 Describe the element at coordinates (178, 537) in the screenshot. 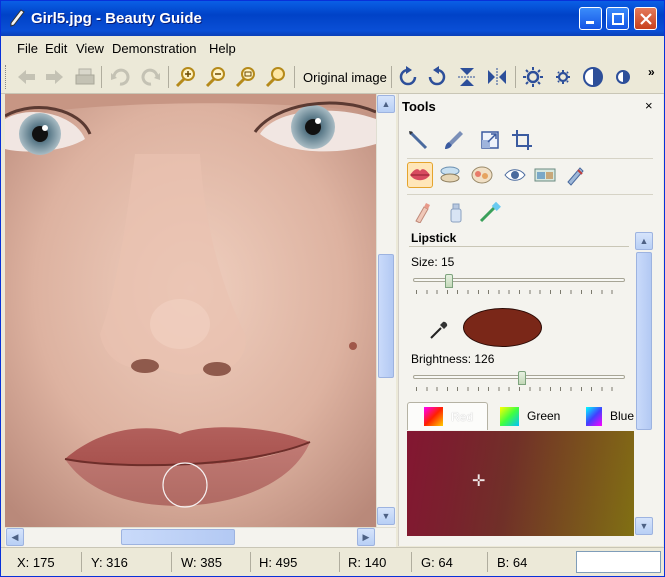

I see `horizontal-scroll-thumb` at that location.